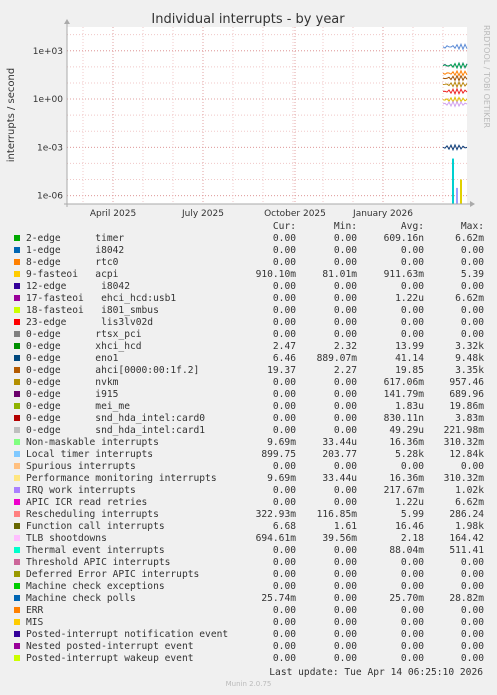 This screenshot has height=695, width=497. I want to click on y-ticks: 1e+03 1e+00 1e-03 1e-06, so click(48, 124).